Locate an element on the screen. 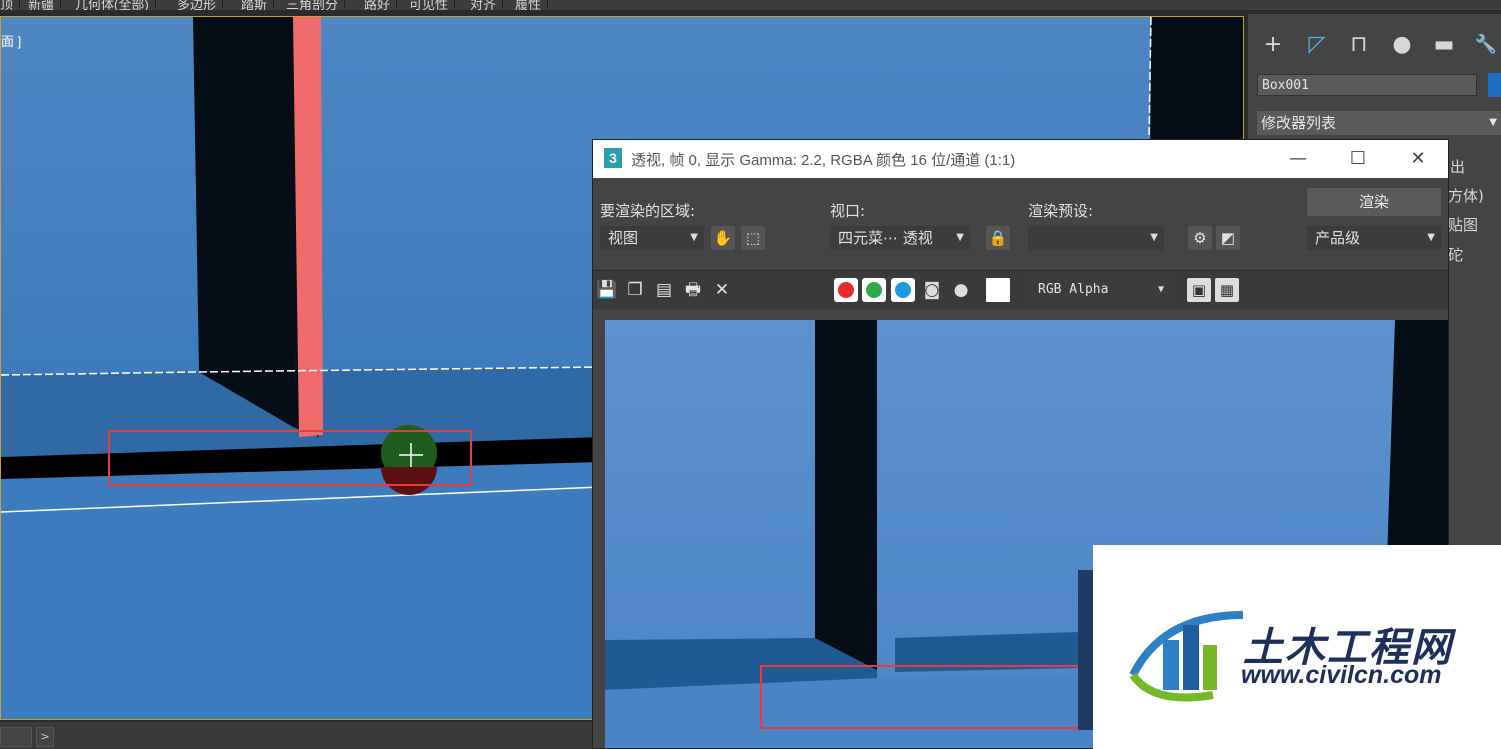 The height and width of the screenshot is (749, 1501). area-to-render-value: 视图 is located at coordinates (623, 238).